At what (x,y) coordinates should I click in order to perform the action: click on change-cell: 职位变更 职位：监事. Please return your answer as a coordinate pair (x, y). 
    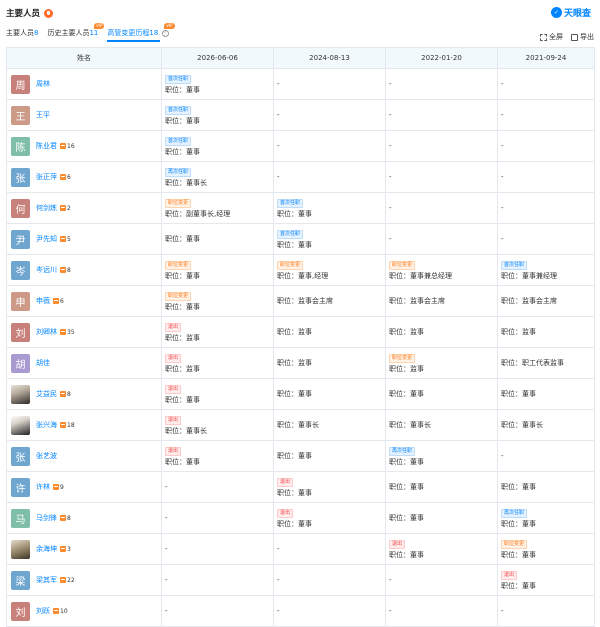
    Looking at the image, I should click on (441, 363).